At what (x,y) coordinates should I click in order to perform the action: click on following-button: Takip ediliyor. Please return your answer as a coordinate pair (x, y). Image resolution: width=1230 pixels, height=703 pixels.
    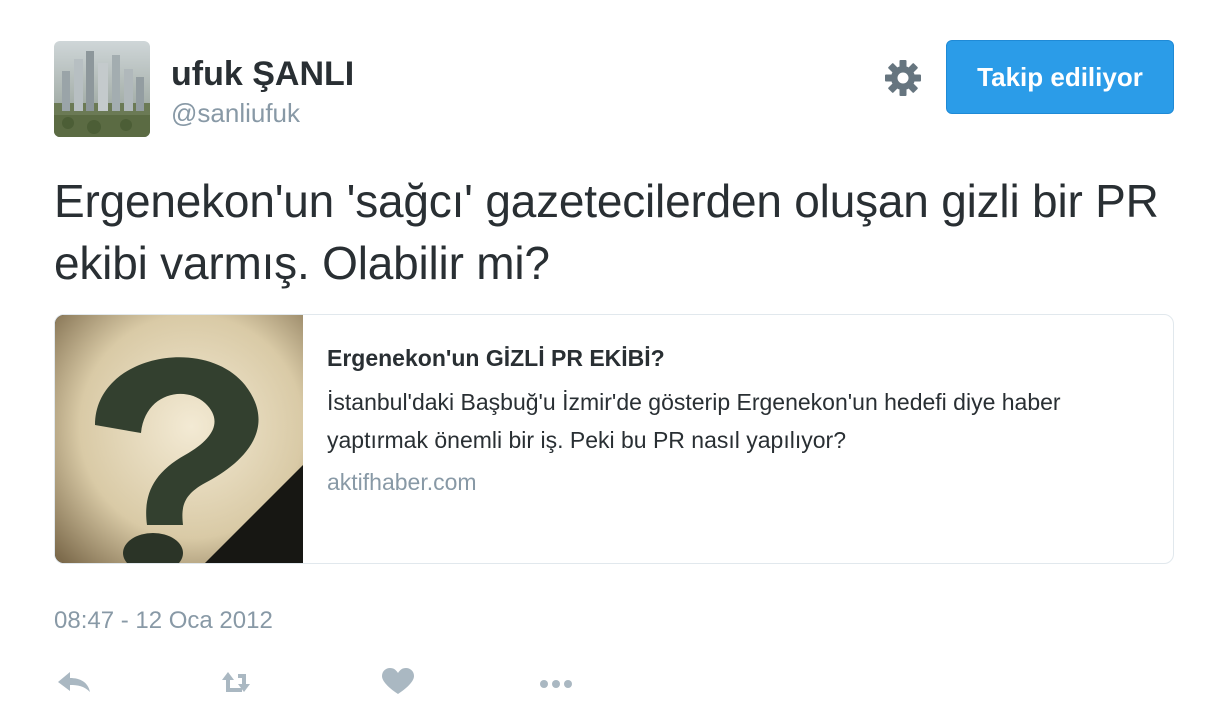
    Looking at the image, I should click on (1060, 77).